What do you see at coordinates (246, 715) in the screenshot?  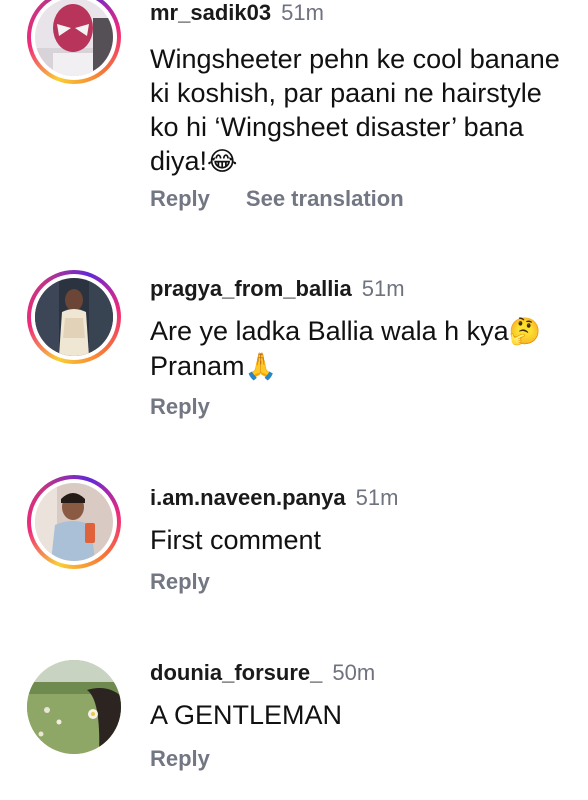 I see `comment-text: A GENTLEMAN` at bounding box center [246, 715].